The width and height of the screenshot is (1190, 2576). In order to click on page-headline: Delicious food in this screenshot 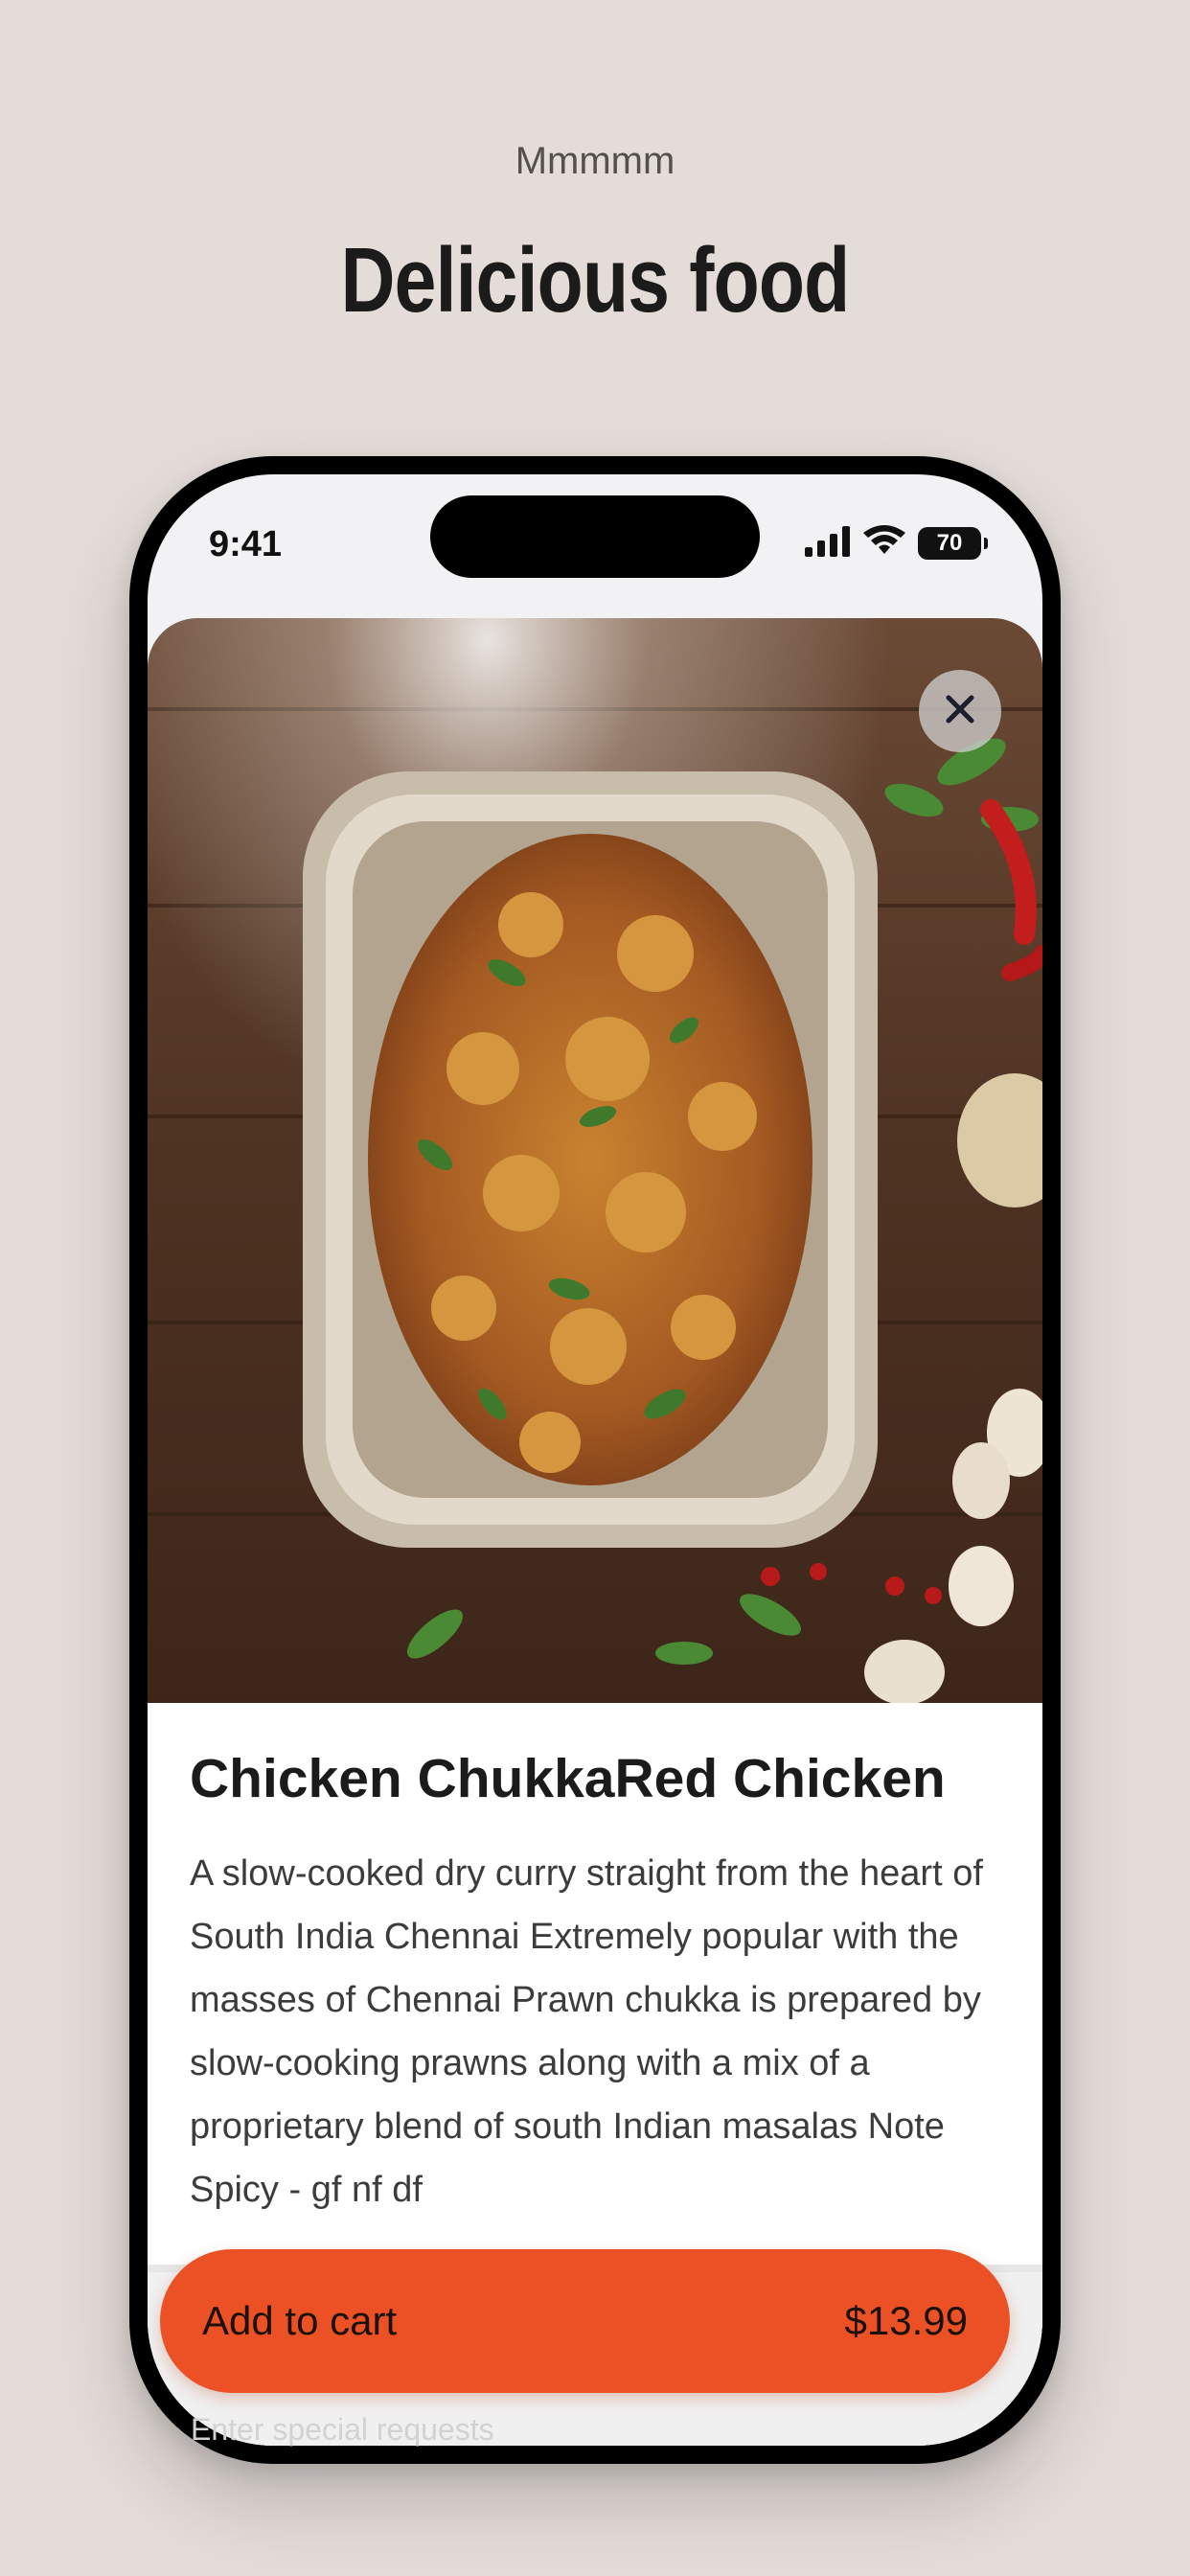, I will do `click(595, 280)`.